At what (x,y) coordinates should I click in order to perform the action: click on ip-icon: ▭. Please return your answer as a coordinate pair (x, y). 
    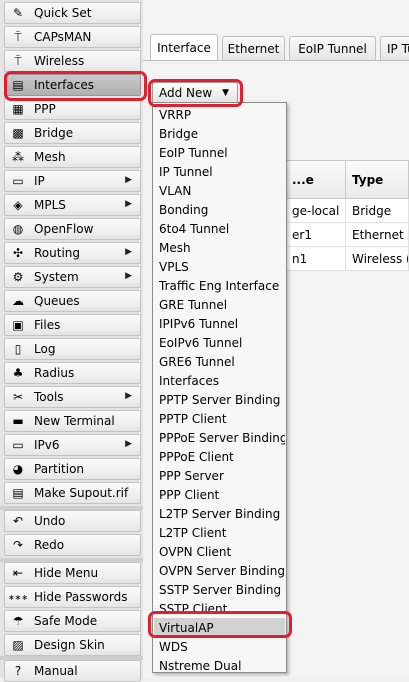
    Looking at the image, I should click on (18, 181).